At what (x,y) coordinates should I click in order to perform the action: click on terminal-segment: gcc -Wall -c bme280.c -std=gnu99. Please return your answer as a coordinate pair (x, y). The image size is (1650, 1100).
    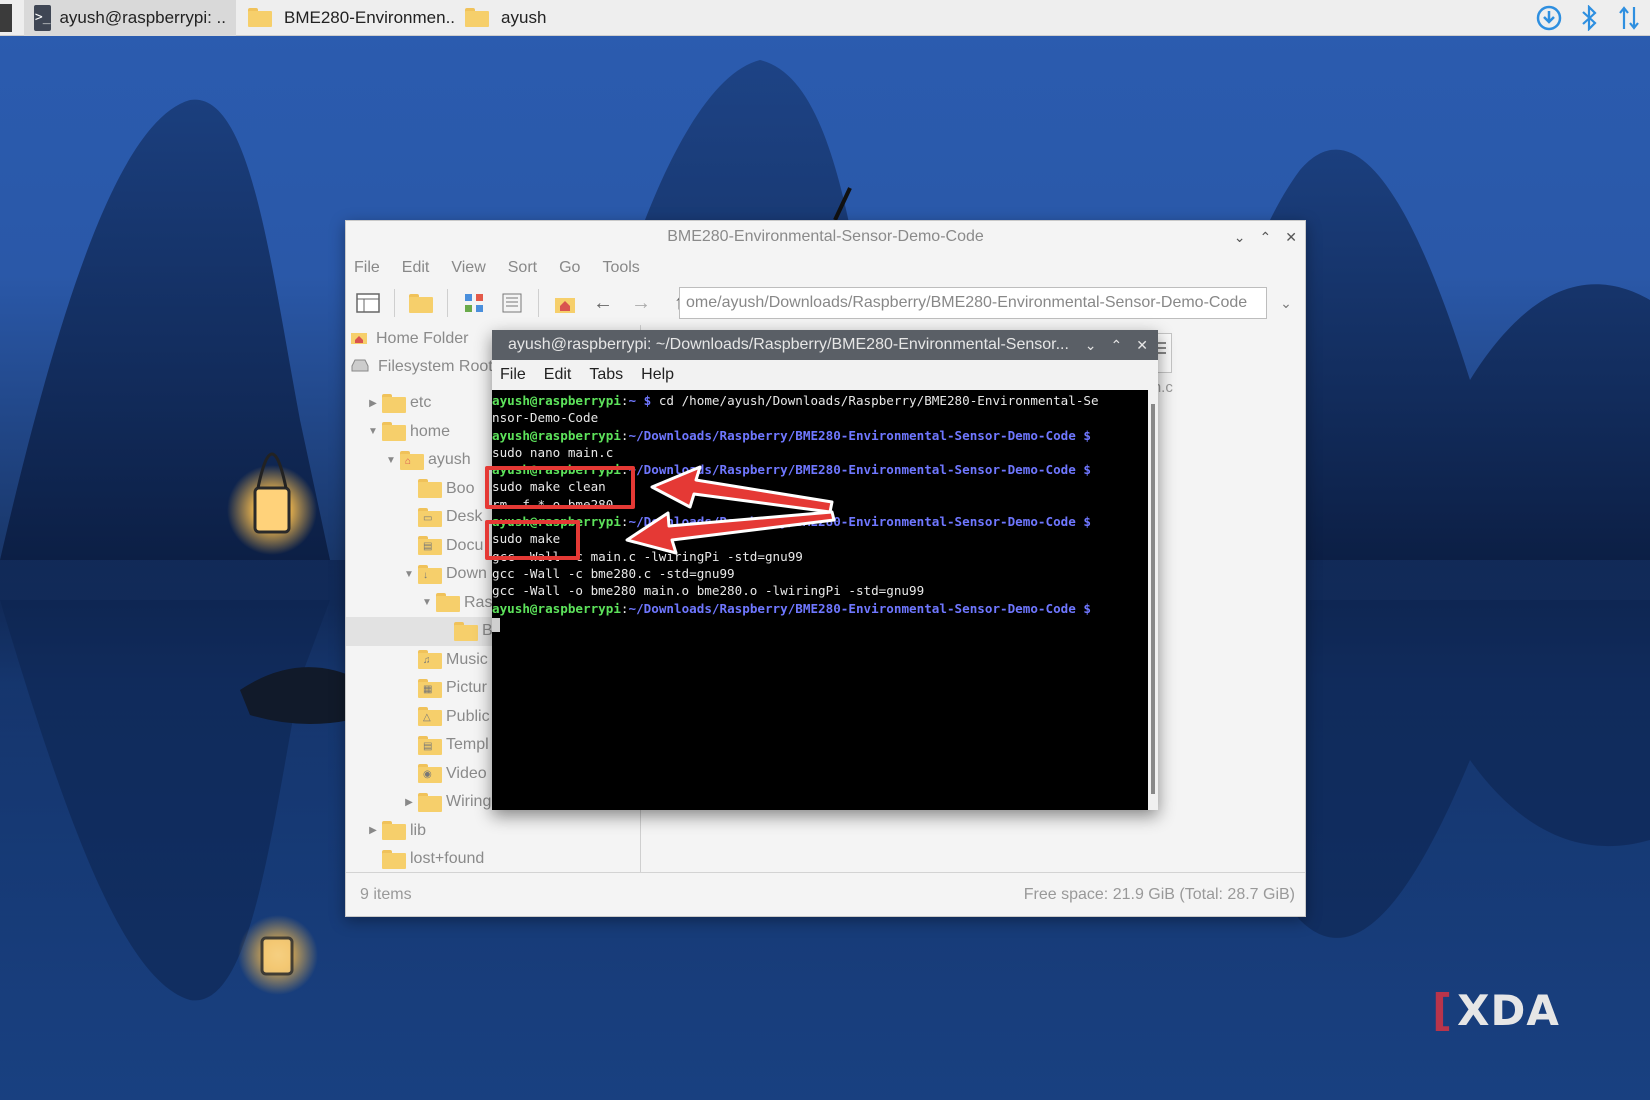
    Looking at the image, I should click on (613, 573).